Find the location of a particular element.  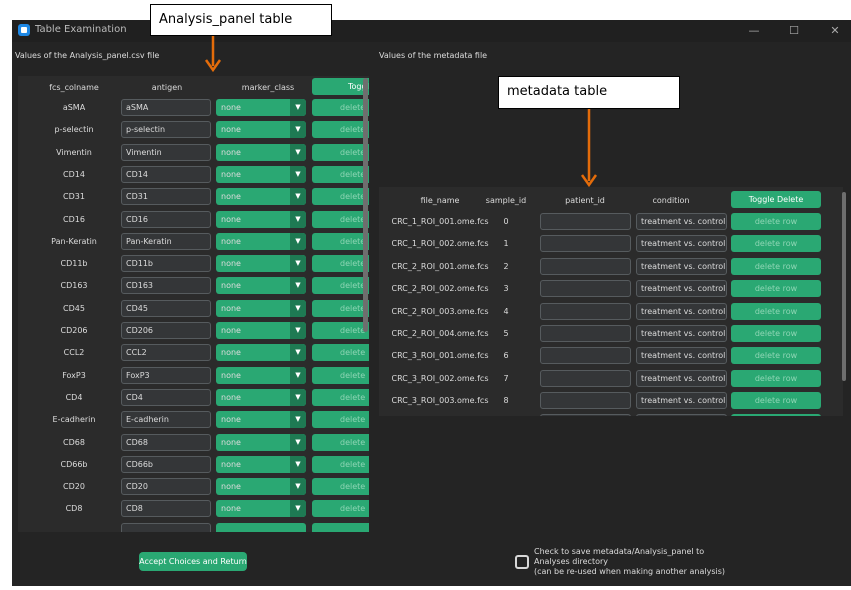

antigen-entry is located at coordinates (166, 527).